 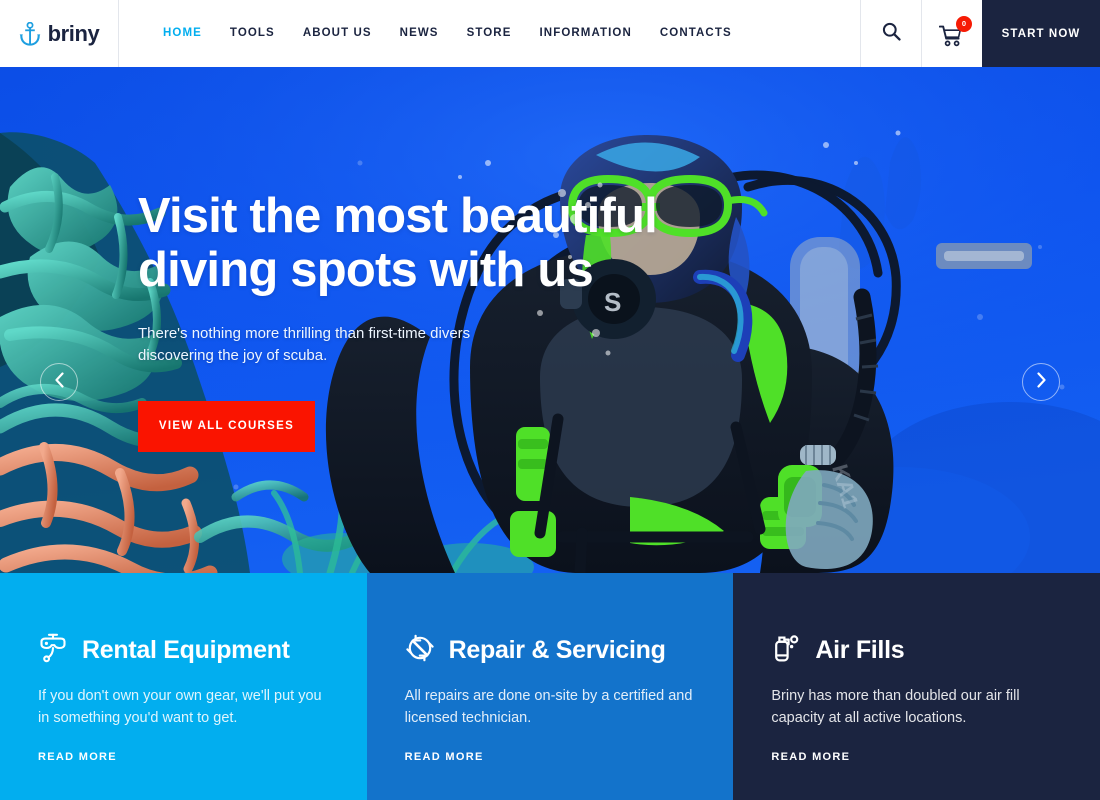 I want to click on chevron-right-icon, so click(x=1041, y=382).